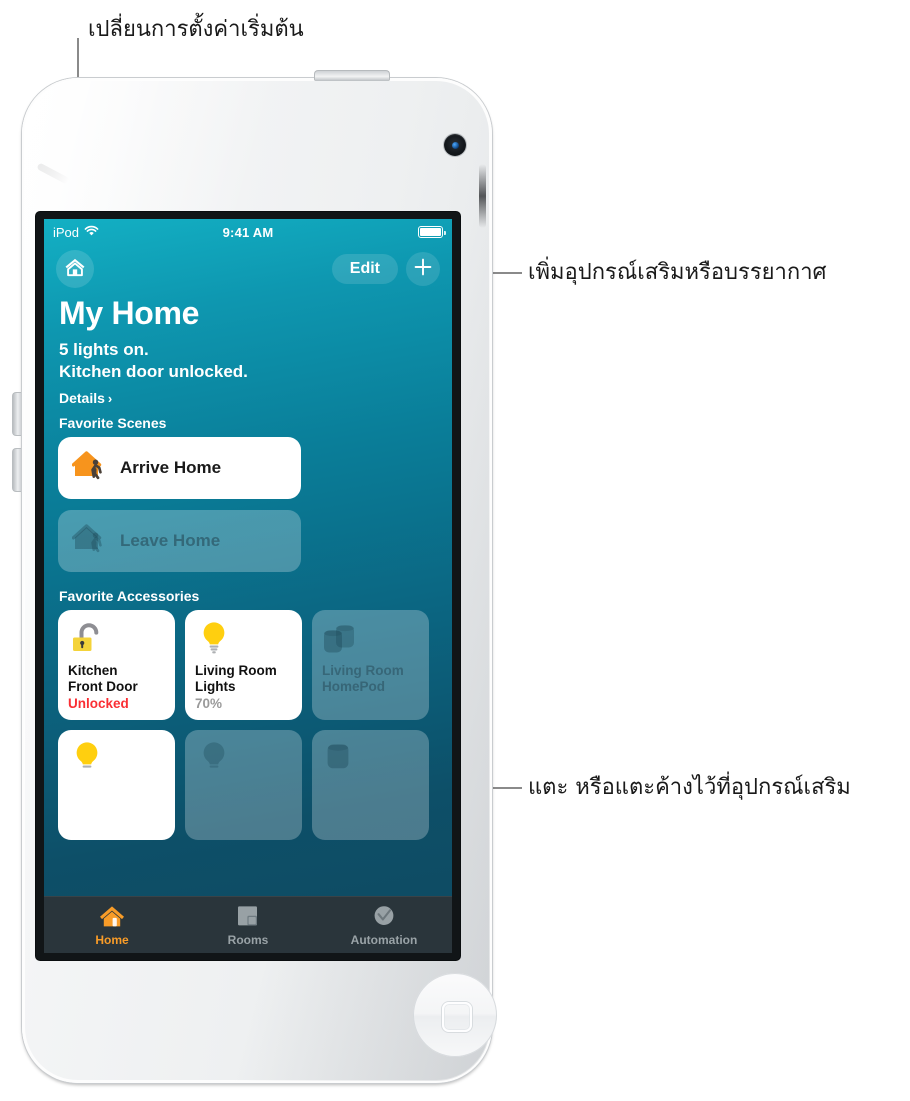  What do you see at coordinates (363, 679) in the screenshot?
I see `accessory-name: Living Room HomePod` at bounding box center [363, 679].